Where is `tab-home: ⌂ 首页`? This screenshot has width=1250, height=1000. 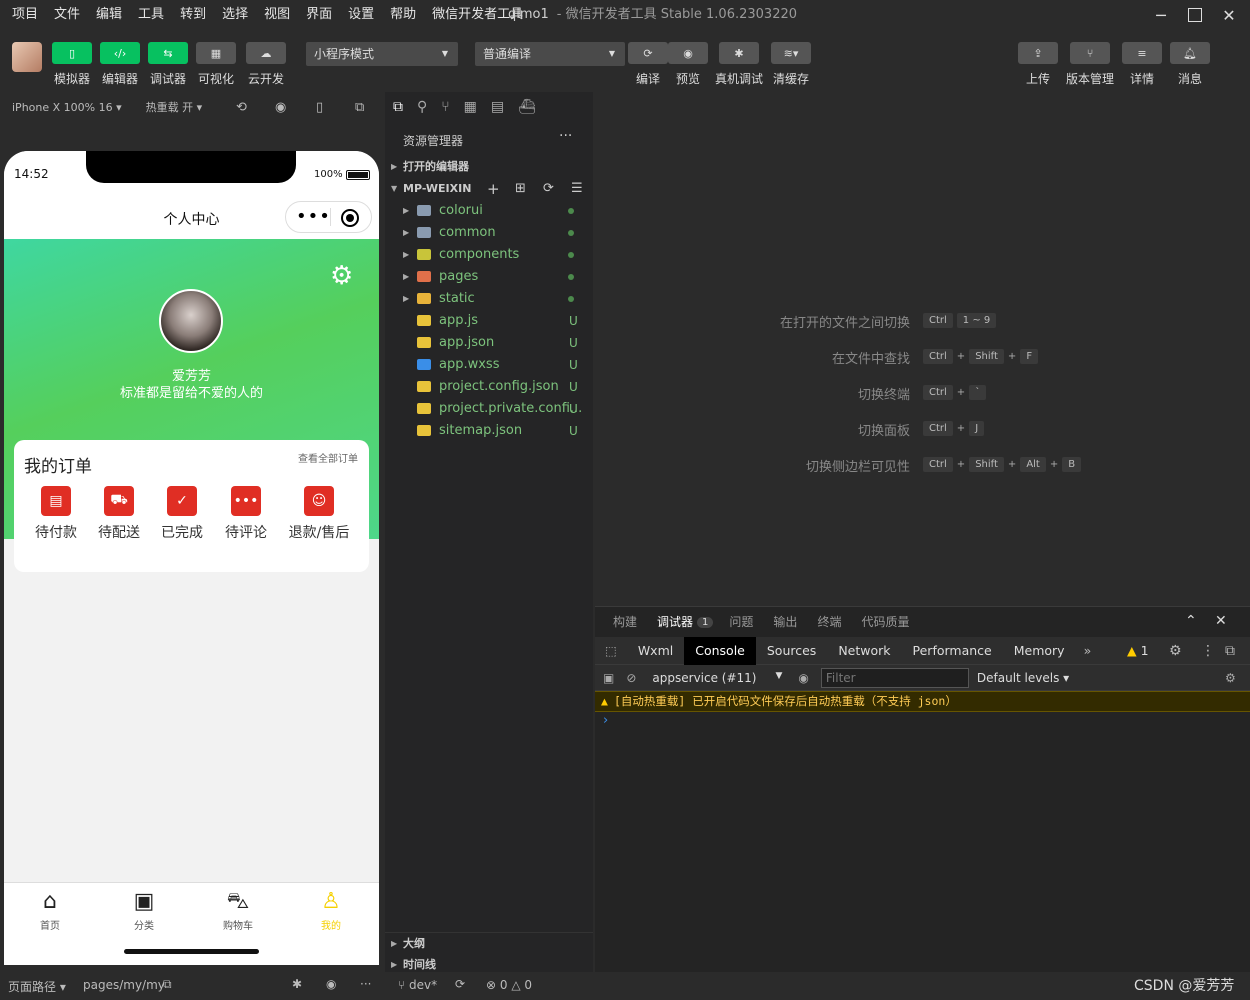
tab-home: ⌂ 首页 is located at coordinates (50, 909).